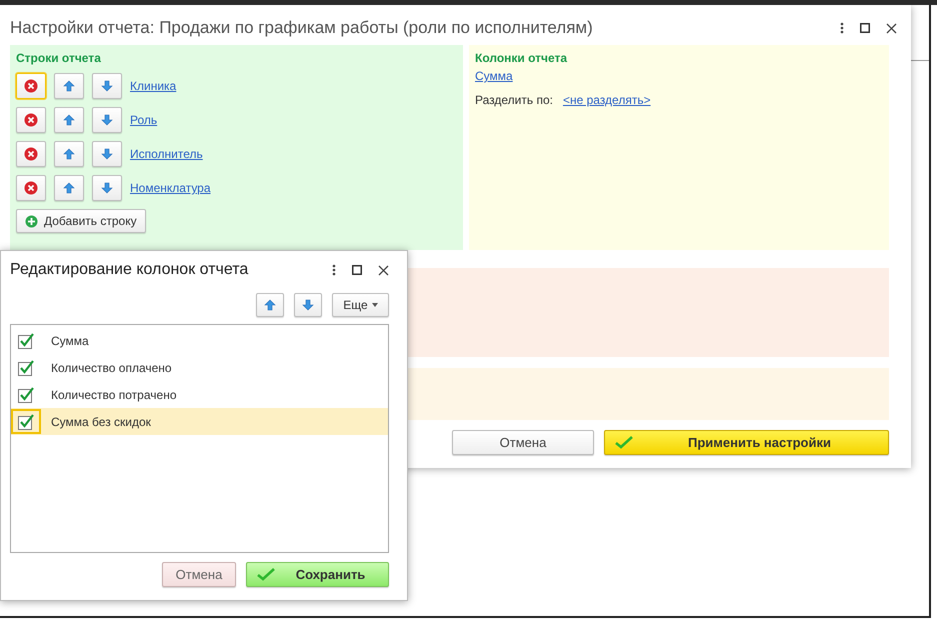  Describe the element at coordinates (317, 574) in the screenshot. I see `save-button: Сохранить` at that location.